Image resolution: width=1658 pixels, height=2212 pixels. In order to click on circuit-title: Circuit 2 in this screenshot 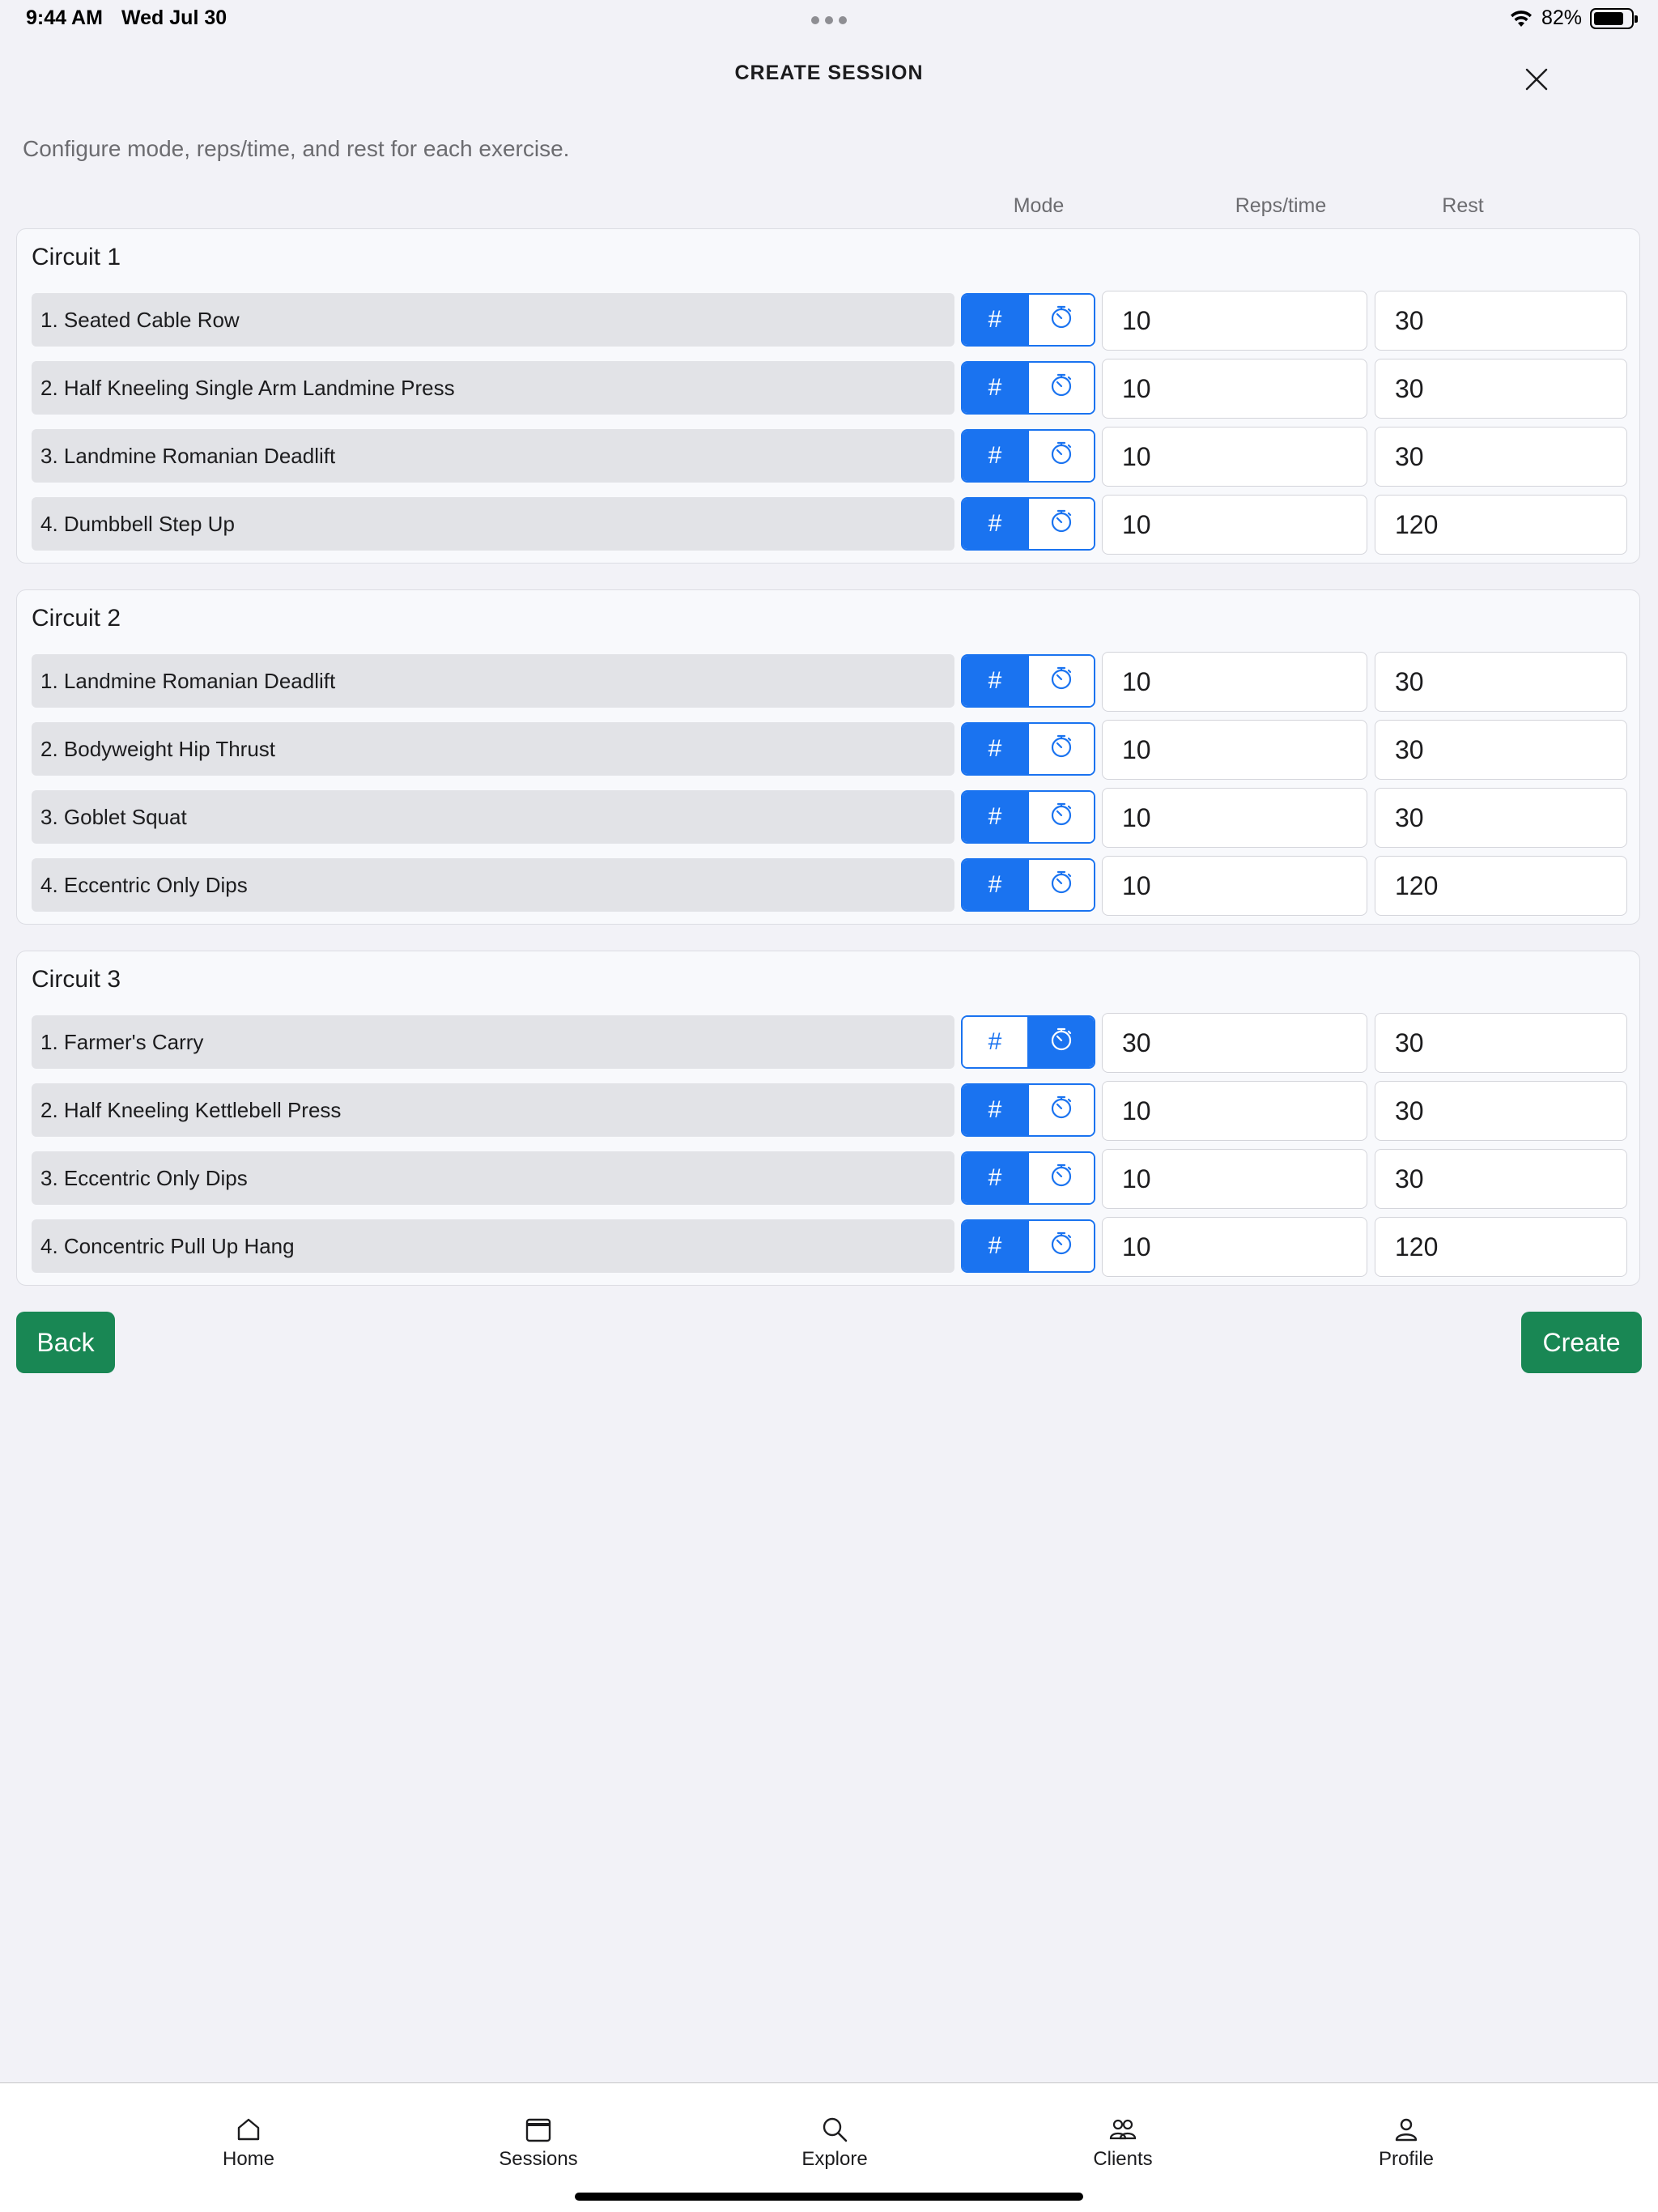, I will do `click(76, 619)`.